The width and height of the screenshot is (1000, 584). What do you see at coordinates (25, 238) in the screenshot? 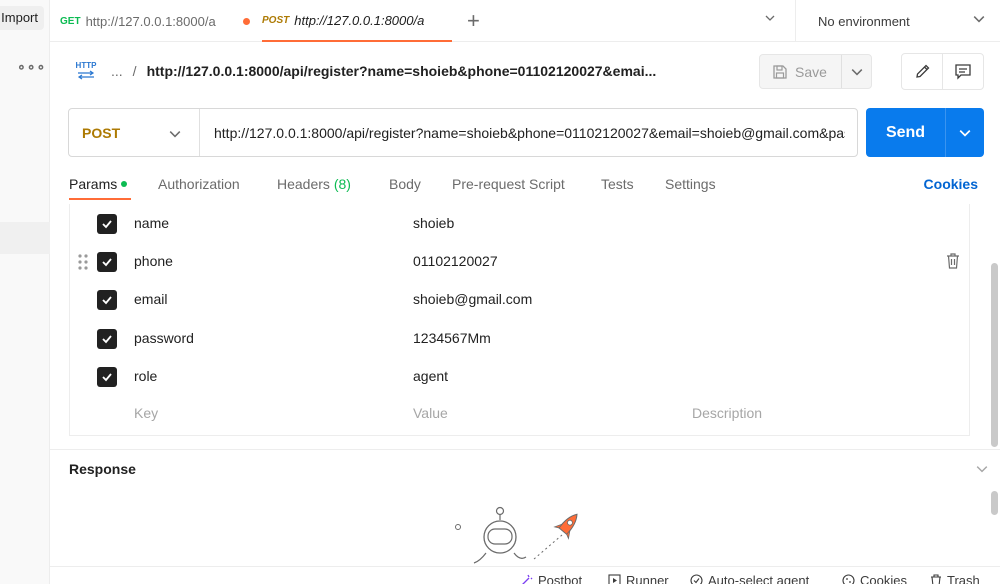
I see `sidebar-selected-item` at bounding box center [25, 238].